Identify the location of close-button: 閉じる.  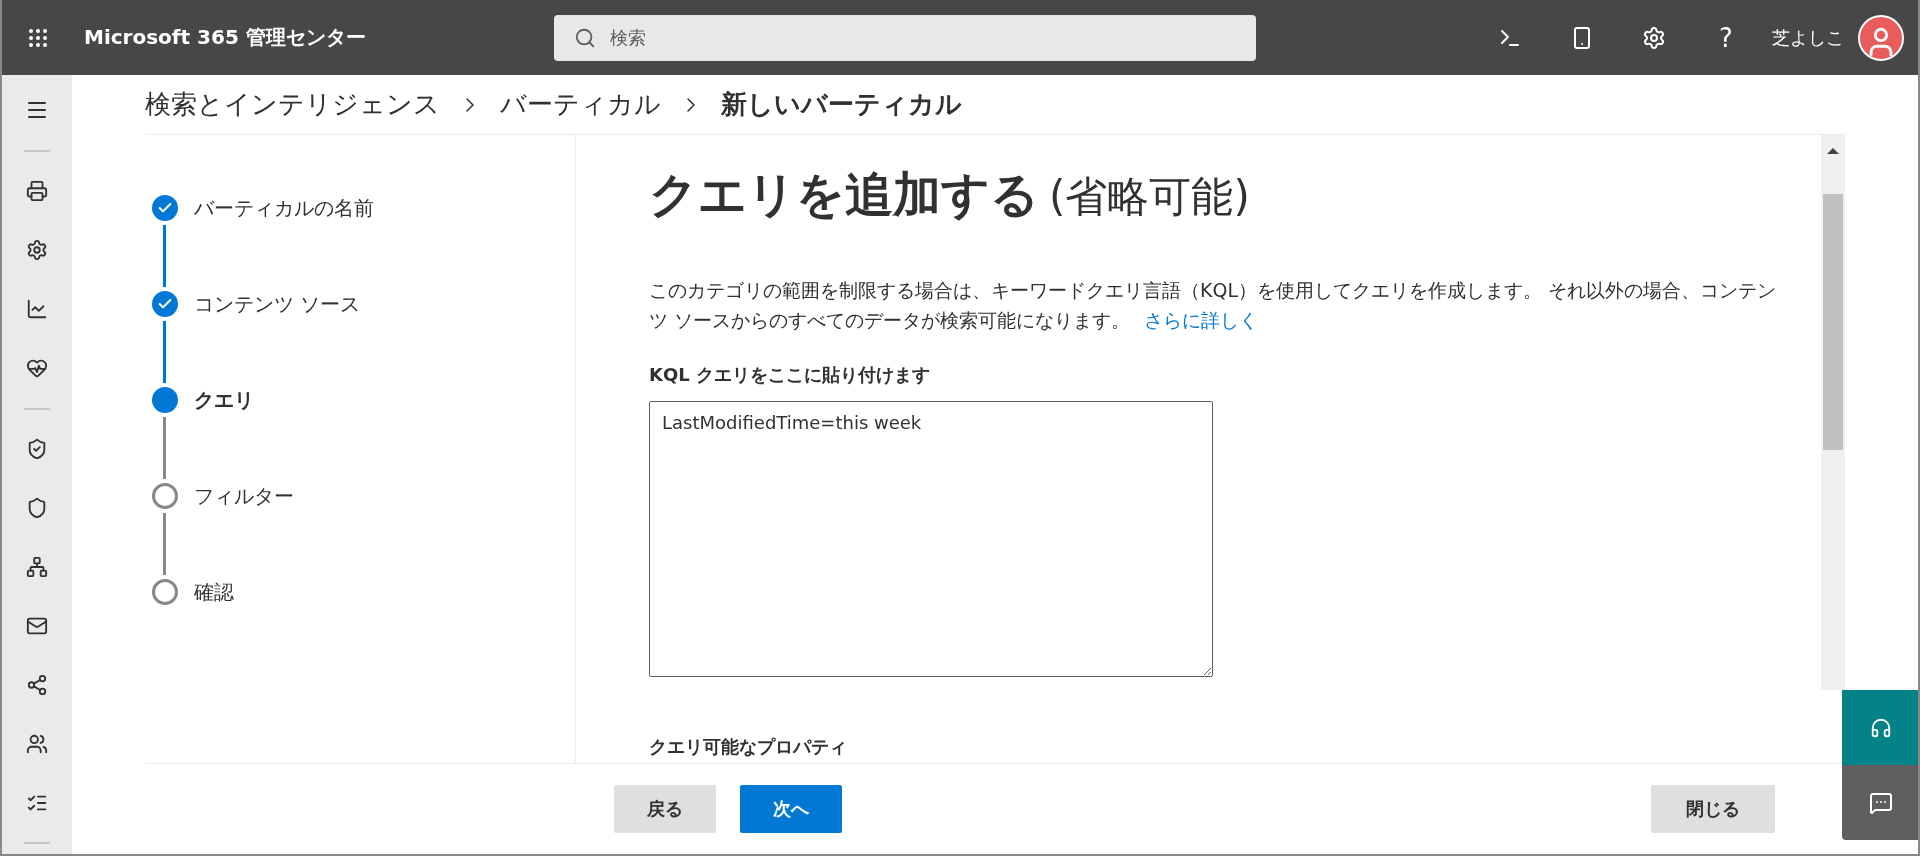
(1713, 809).